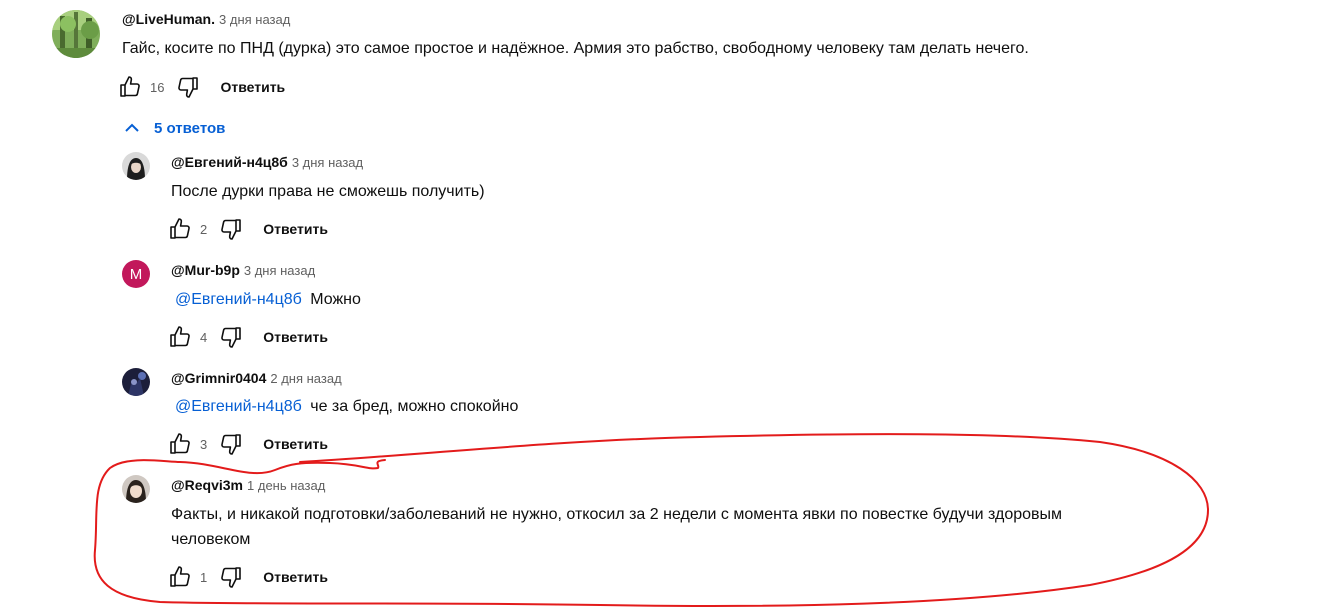 This screenshot has height=610, width=1321. I want to click on avatar-livehuman, so click(76, 34).